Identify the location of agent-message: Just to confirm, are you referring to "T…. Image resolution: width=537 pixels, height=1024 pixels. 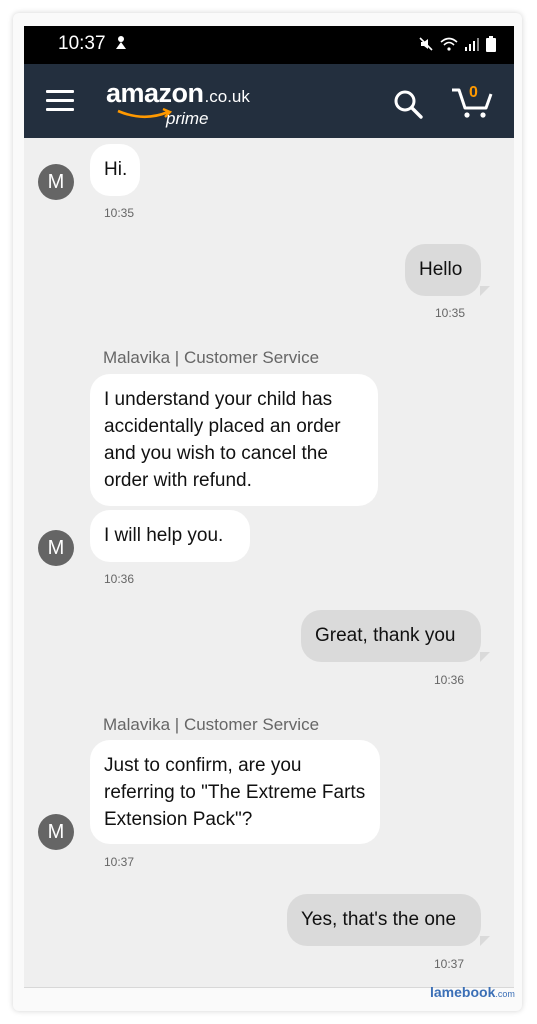
(235, 792).